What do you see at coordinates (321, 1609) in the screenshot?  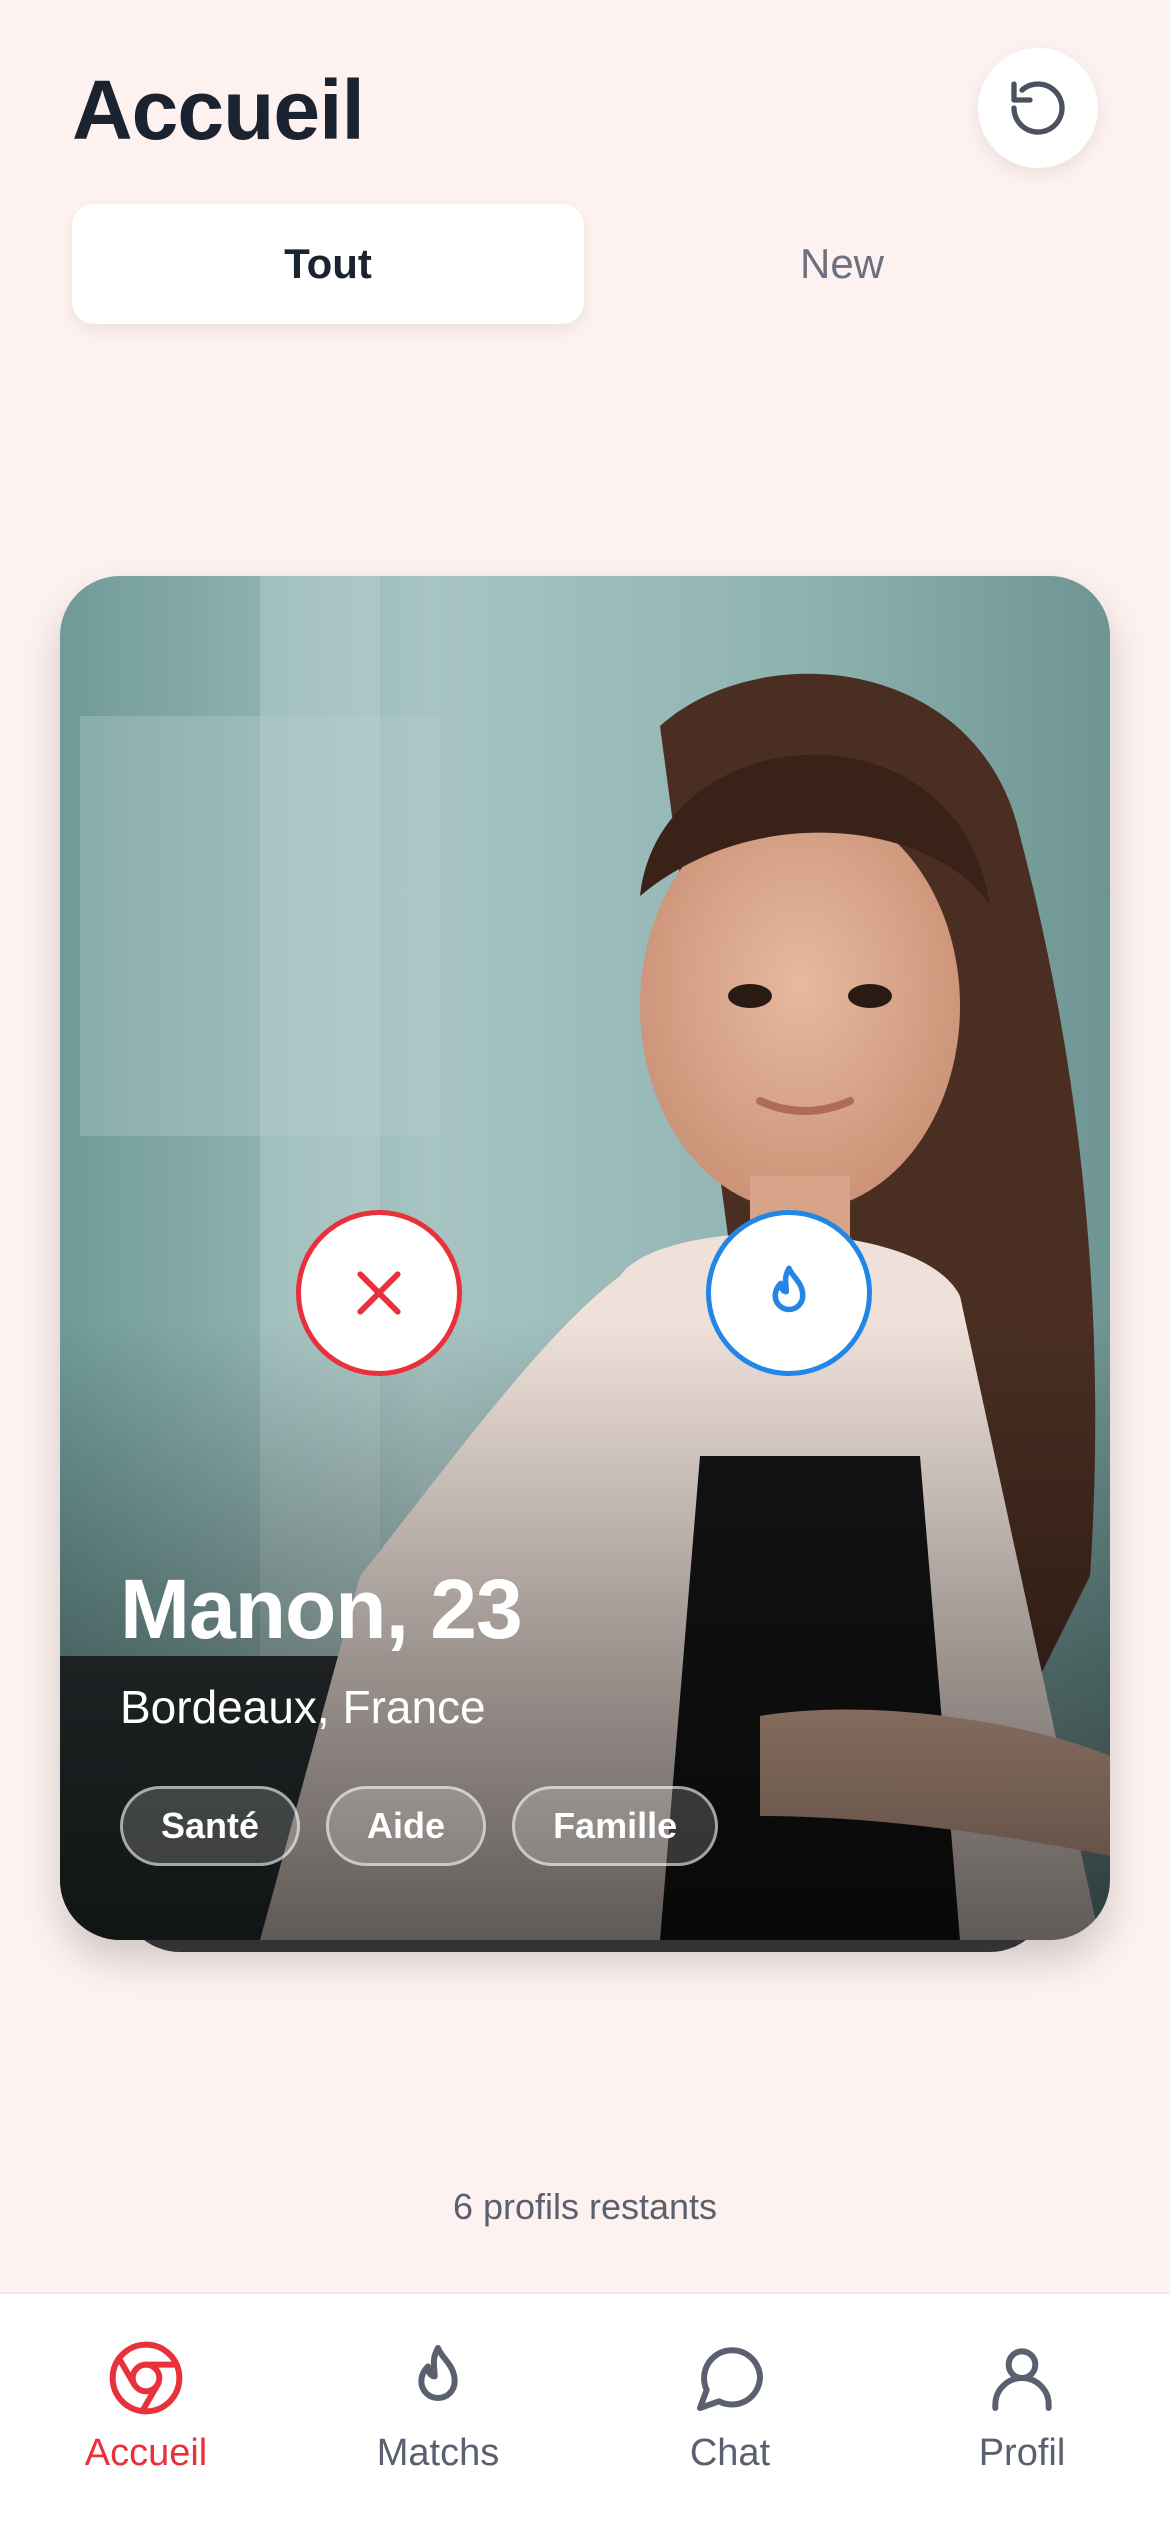 I see `profile-name-age: Manon, 23` at bounding box center [321, 1609].